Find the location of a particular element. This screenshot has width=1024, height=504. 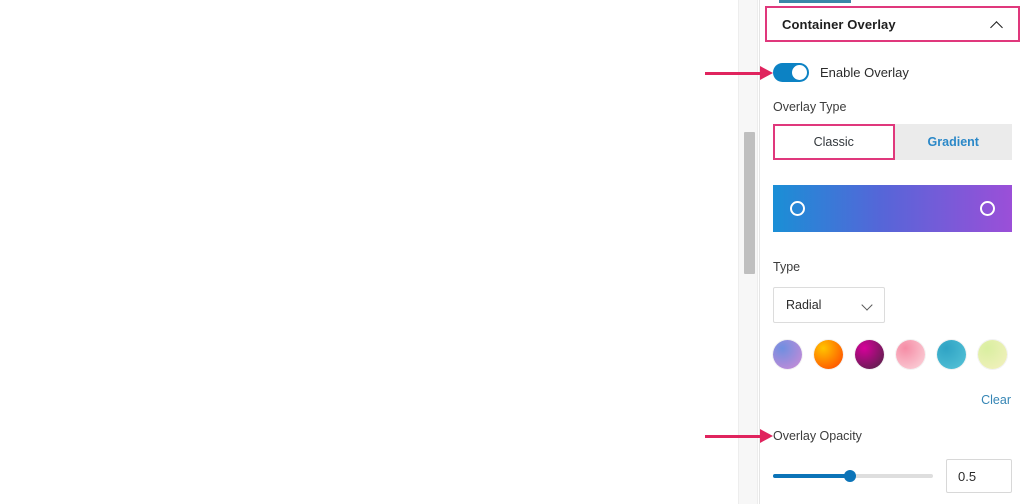

swatch-lime-cream-gradient is located at coordinates (992, 354).